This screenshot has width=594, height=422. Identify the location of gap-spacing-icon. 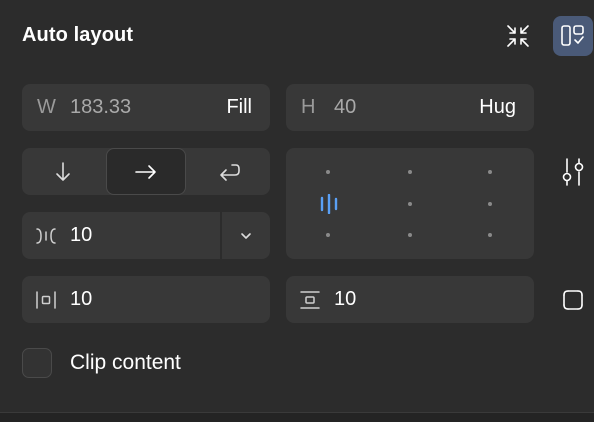
(46, 236).